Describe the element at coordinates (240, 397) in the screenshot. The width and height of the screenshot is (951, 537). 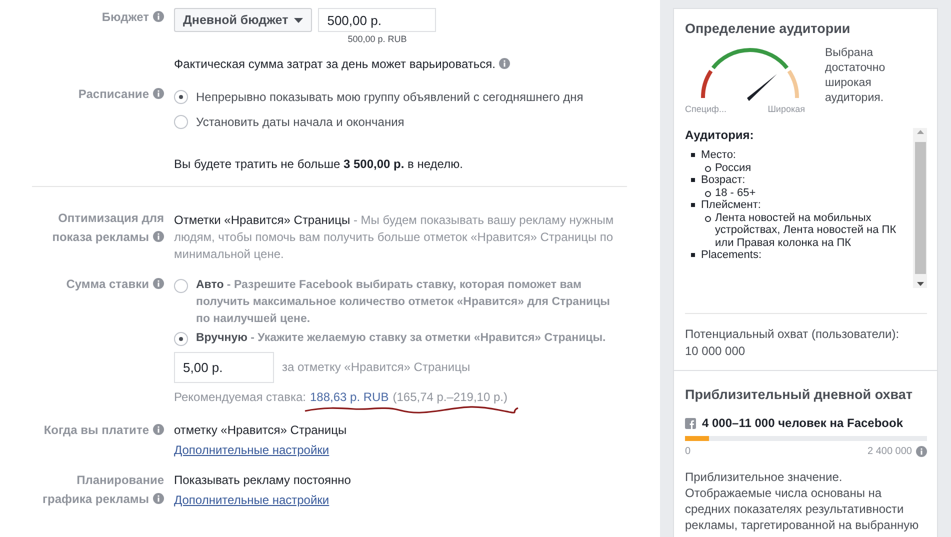
I see `recommended-label: Рекомендуемая ставка:` at that location.